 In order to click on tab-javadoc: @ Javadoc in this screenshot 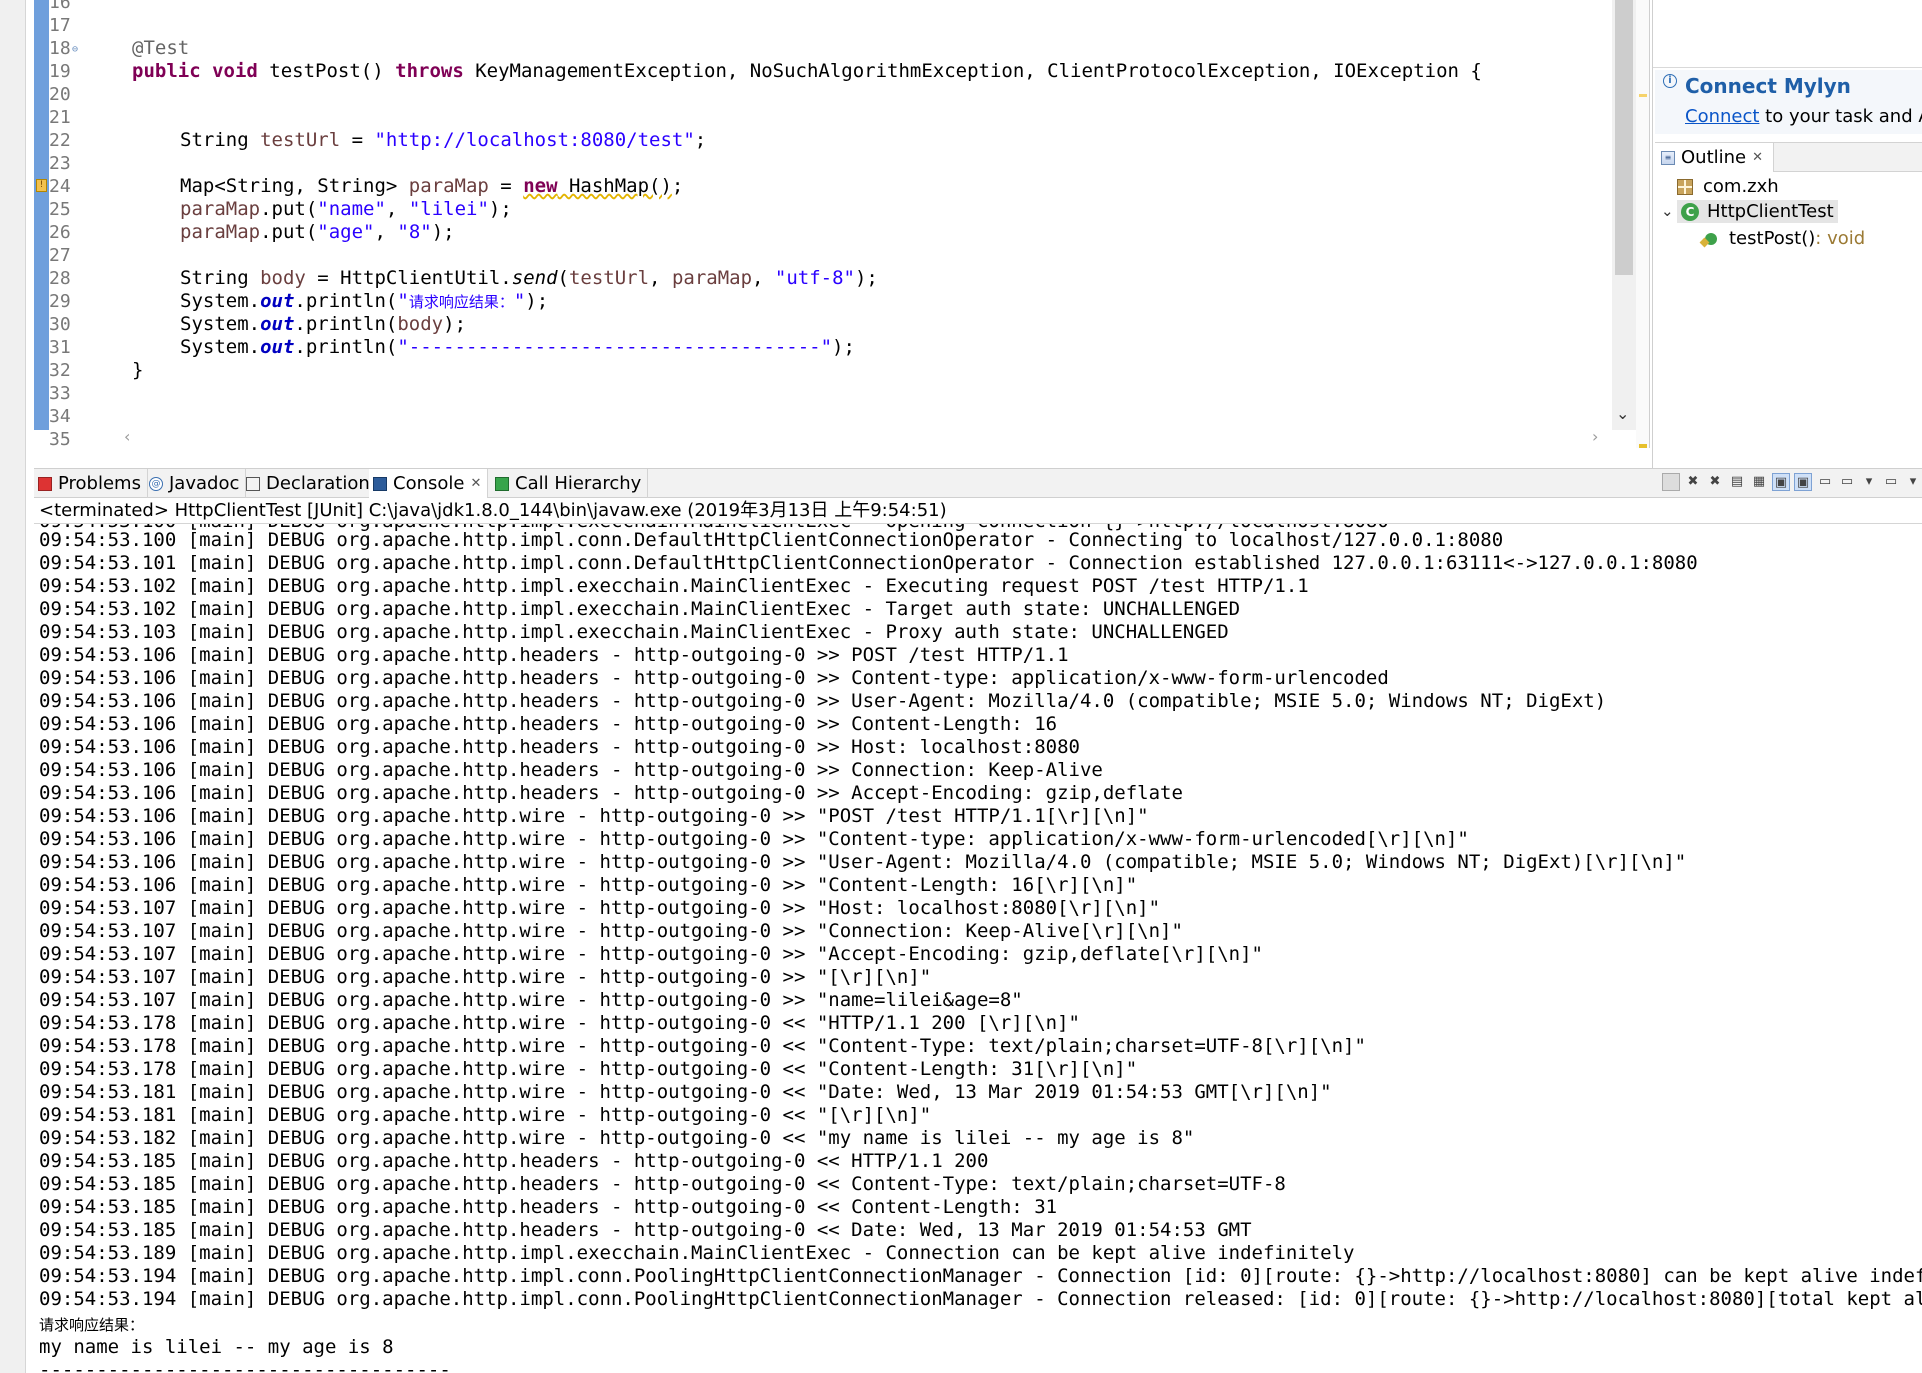, I will do `click(196, 483)`.